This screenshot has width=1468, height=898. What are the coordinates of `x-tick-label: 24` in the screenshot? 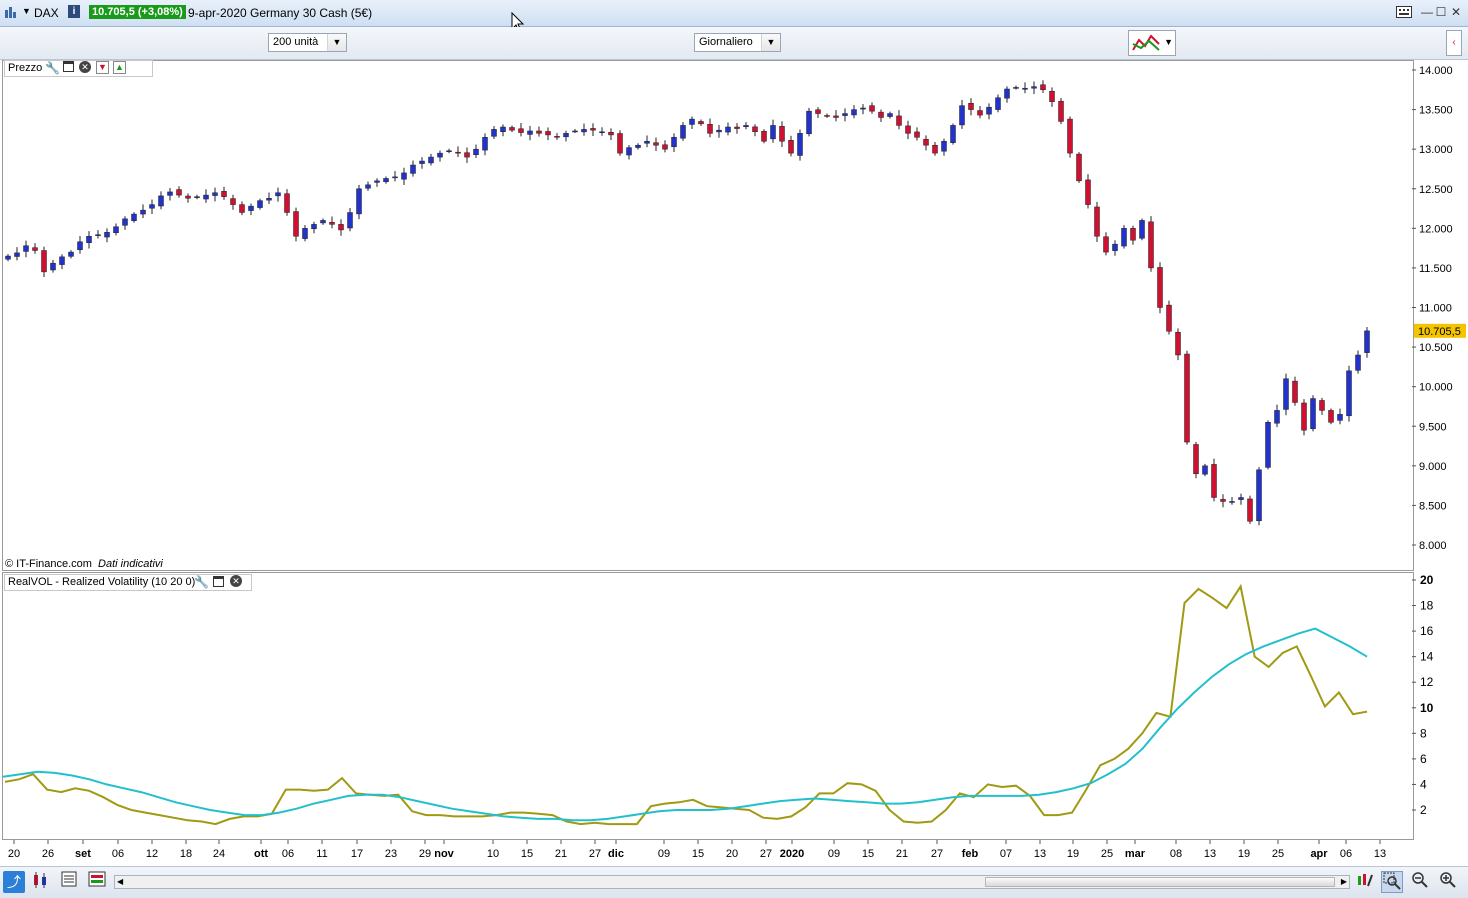 It's located at (219, 854).